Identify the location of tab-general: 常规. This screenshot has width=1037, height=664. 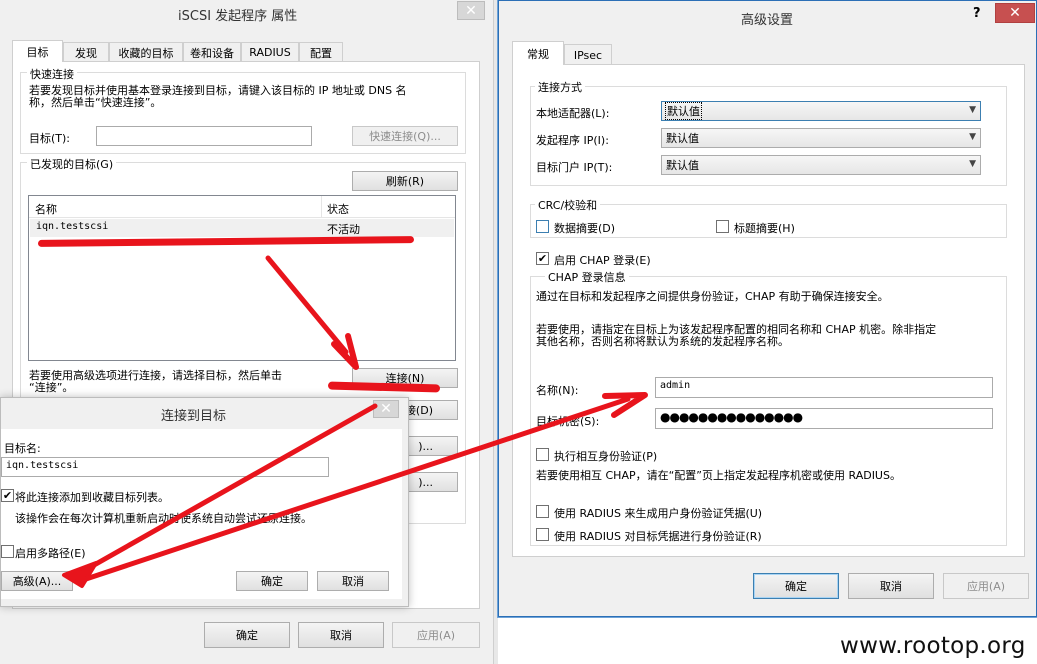
(538, 53).